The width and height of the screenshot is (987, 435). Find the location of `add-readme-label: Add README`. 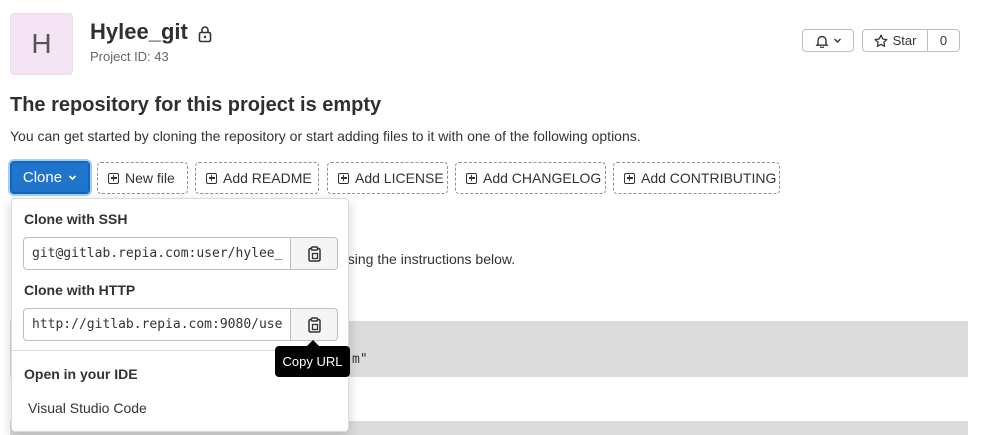

add-readme-label: Add README is located at coordinates (267, 178).